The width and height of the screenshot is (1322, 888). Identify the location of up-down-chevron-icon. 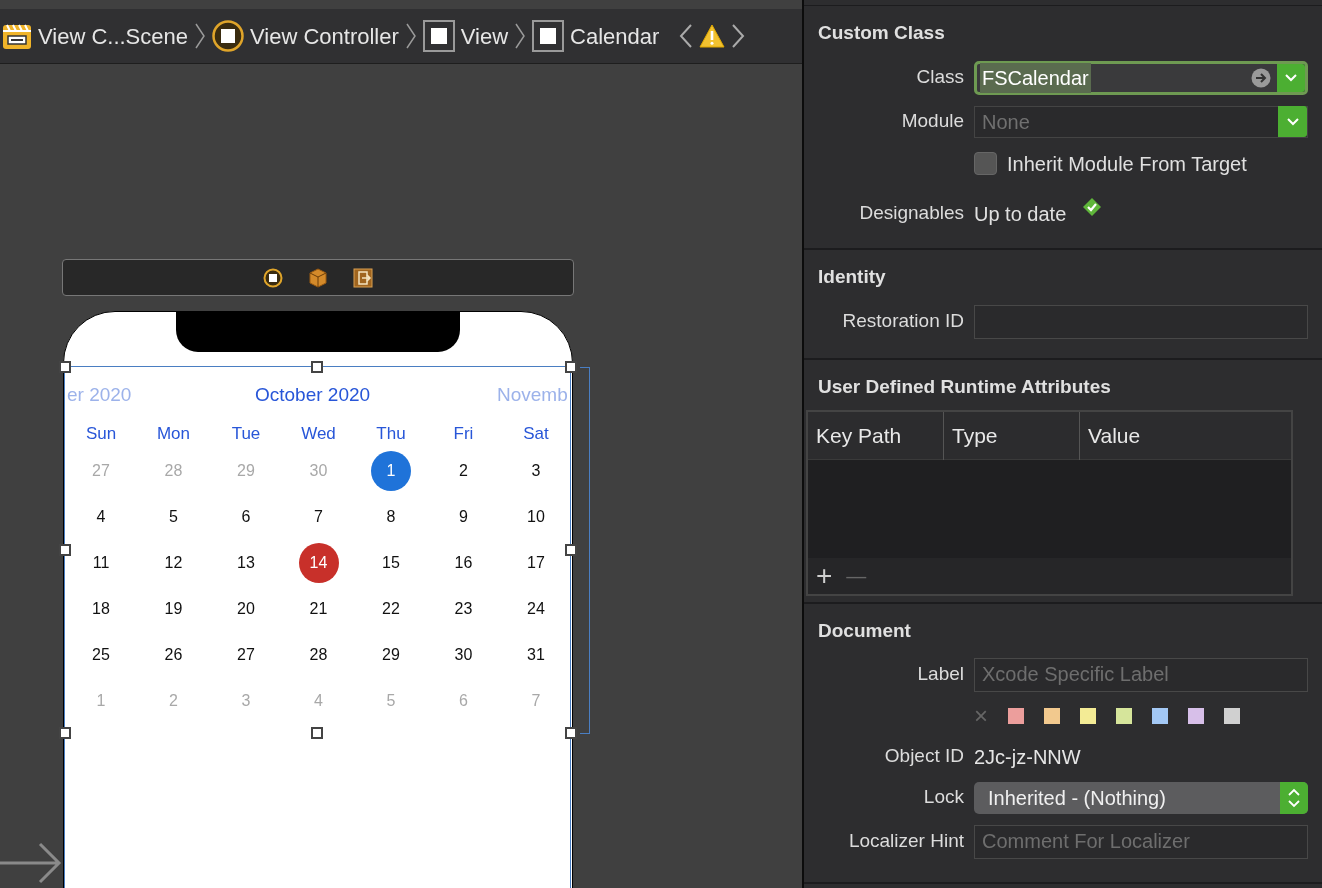
(1294, 797).